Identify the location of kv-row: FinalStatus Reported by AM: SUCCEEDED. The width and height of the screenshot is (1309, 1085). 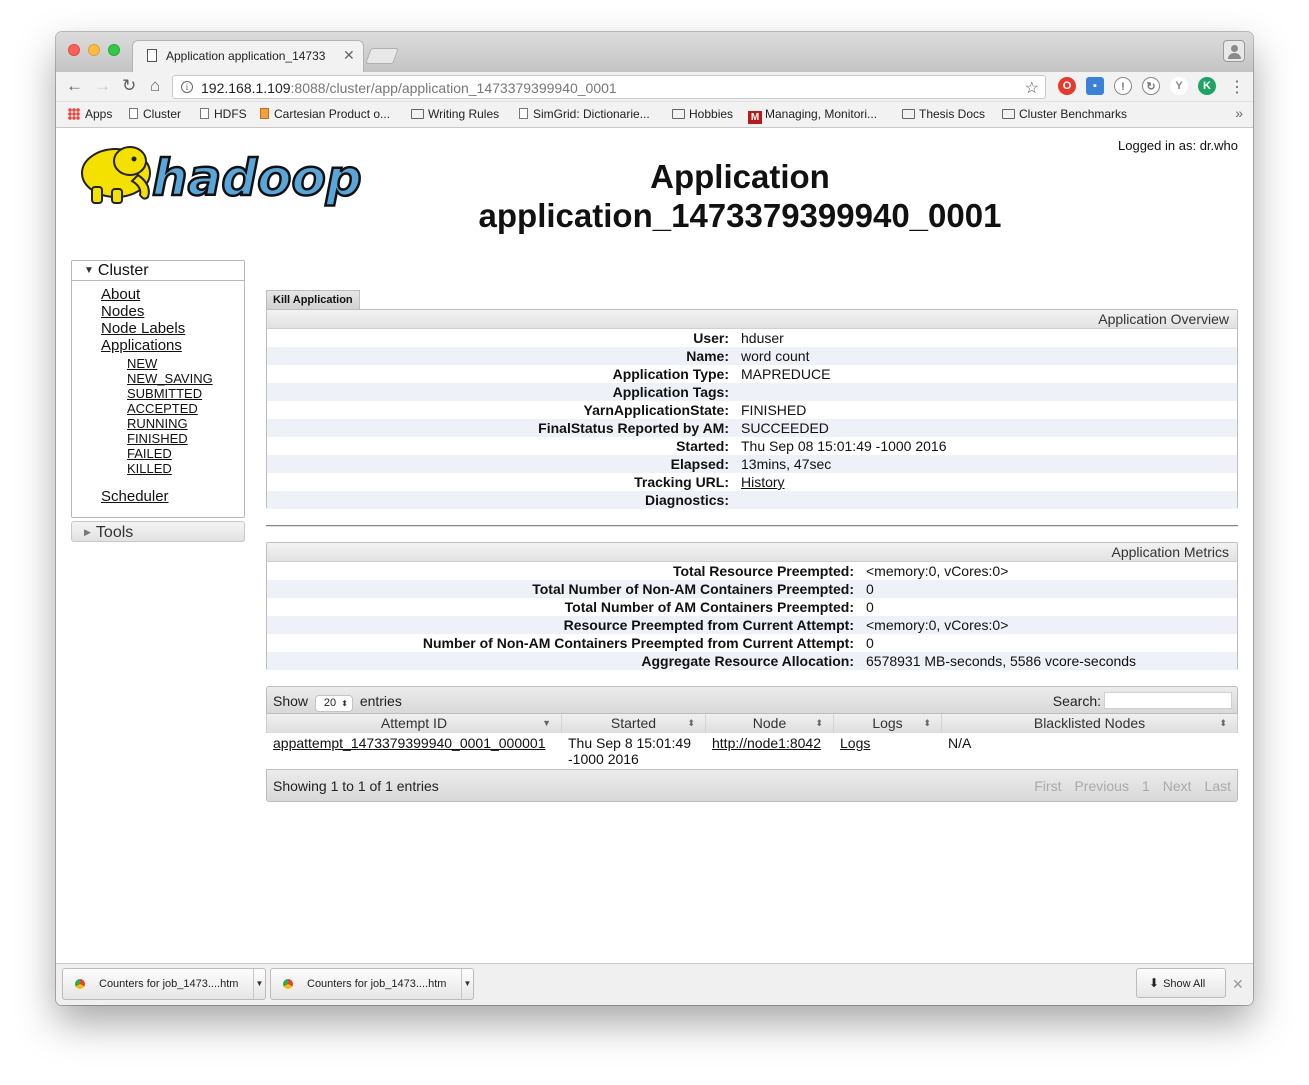
(752, 428).